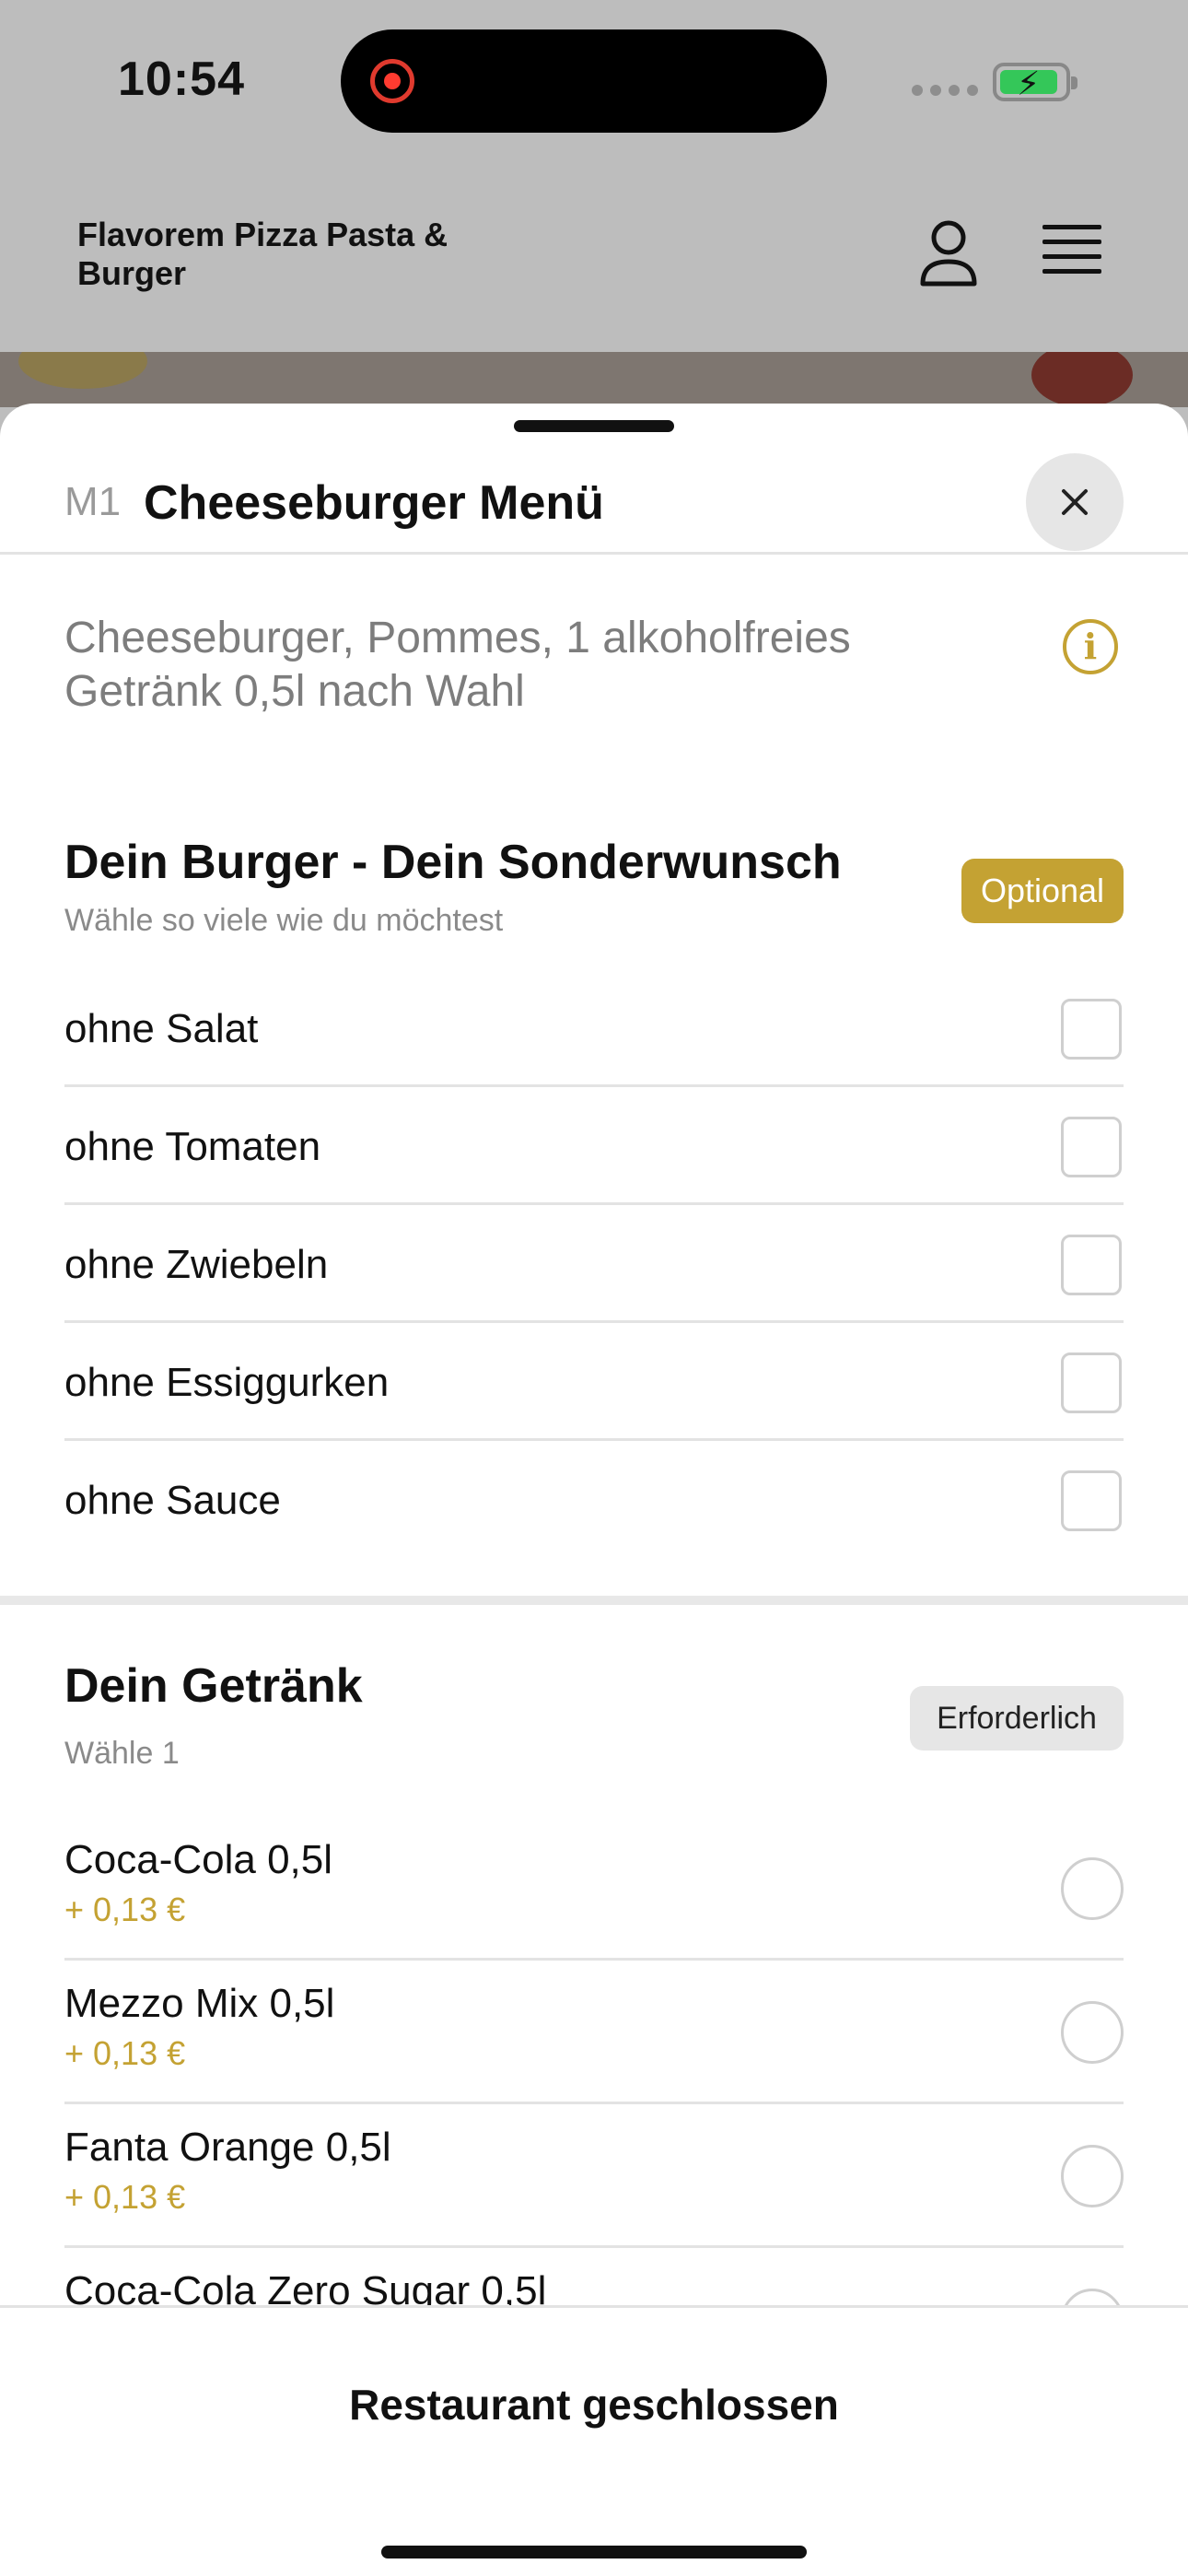 This screenshot has height=2576, width=1188. I want to click on drink-label: Fanta Orange 0,5l, so click(227, 2147).